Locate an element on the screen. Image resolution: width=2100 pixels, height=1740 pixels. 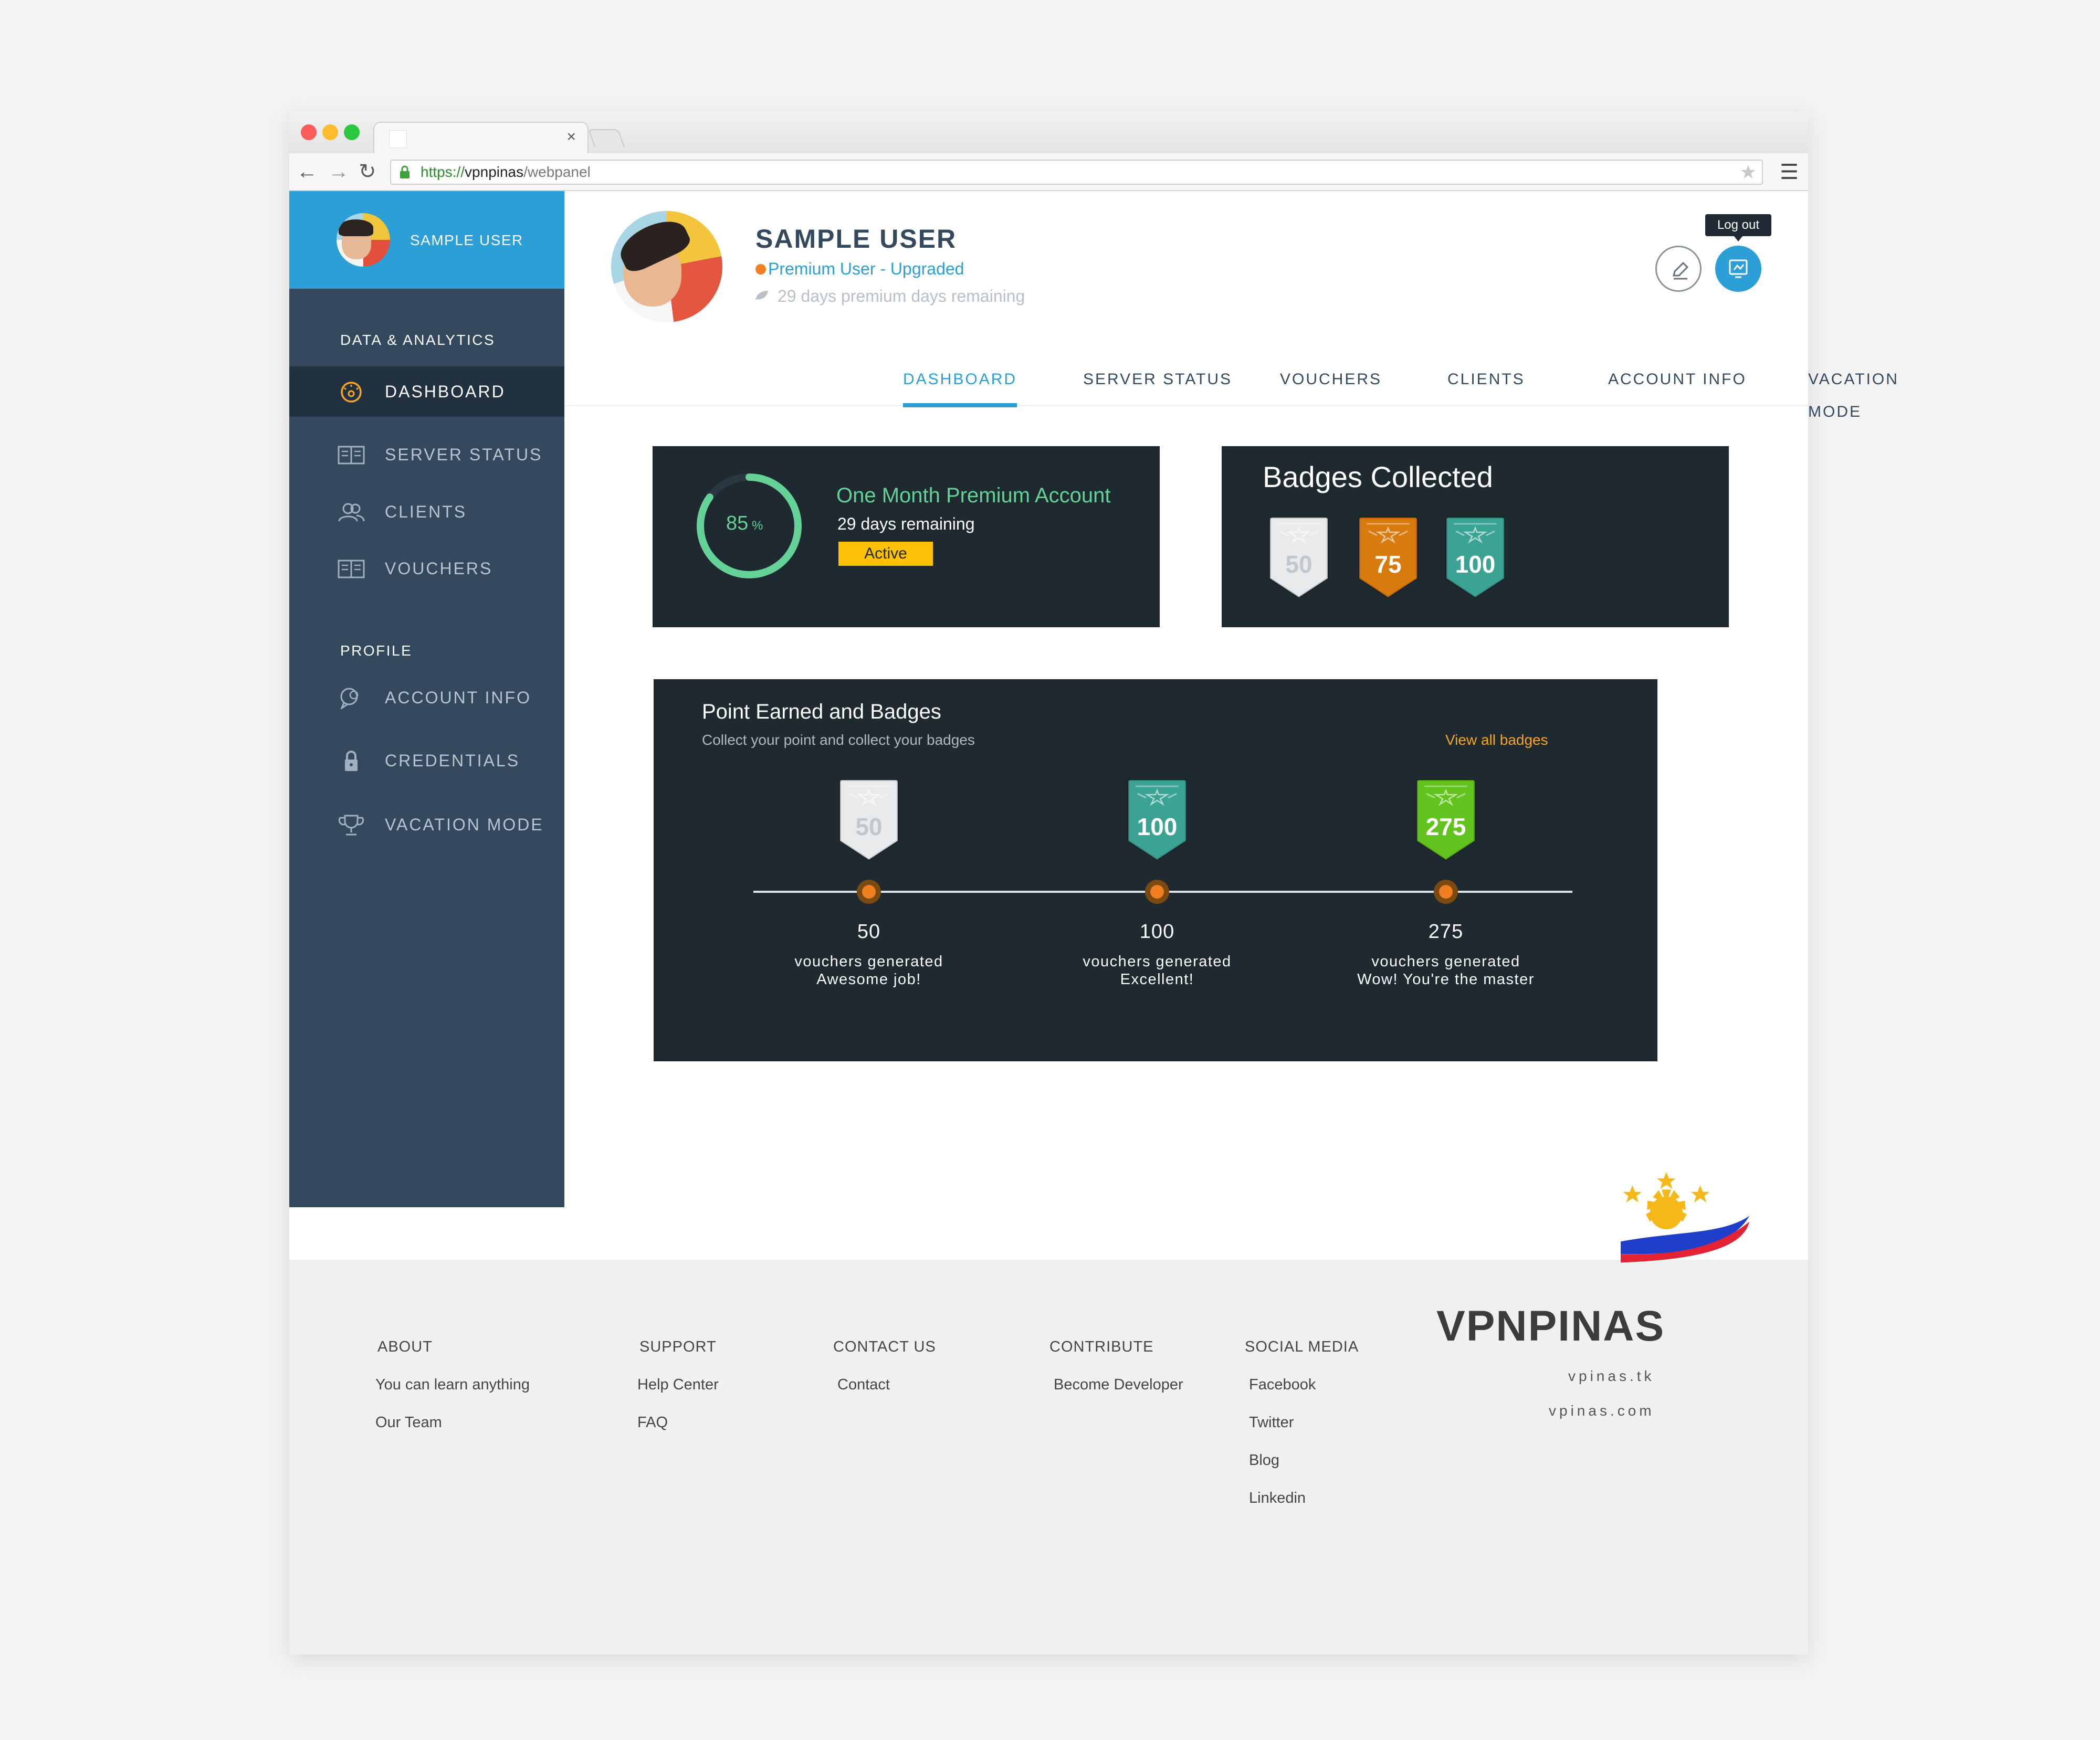
tab-vouchers: VOUCHERS is located at coordinates (1331, 384).